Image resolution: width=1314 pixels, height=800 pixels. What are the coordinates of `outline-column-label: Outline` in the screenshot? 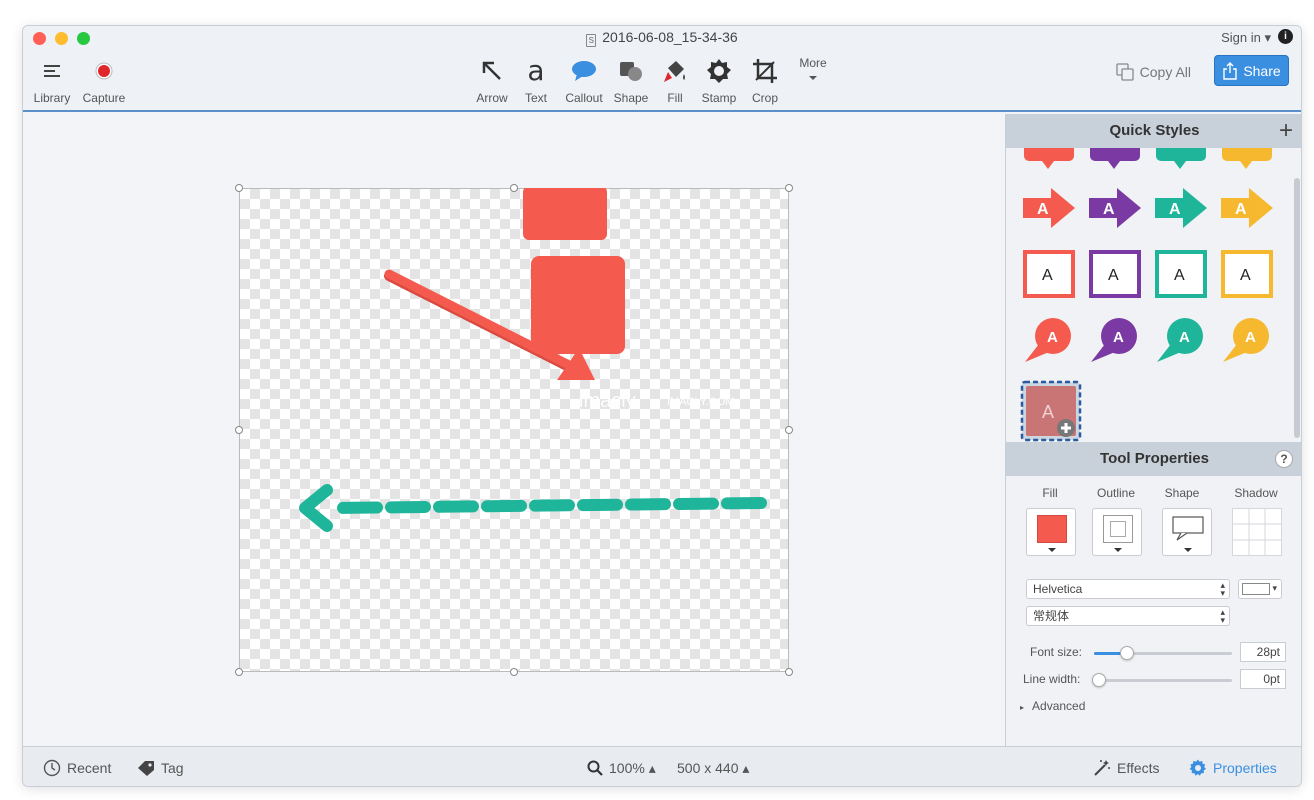 It's located at (1116, 493).